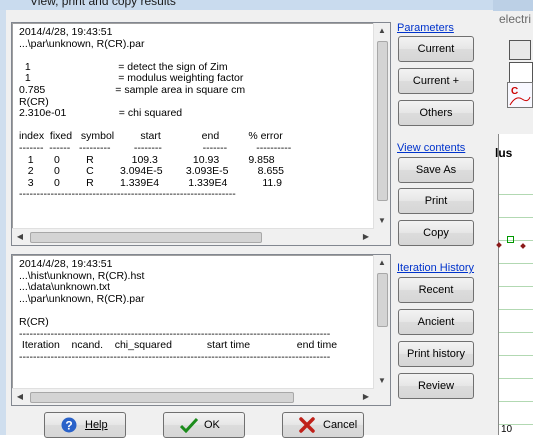  I want to click on results-line: 2 0 C 3.094E-5 3.093E-5 8.655, so click(151, 171).